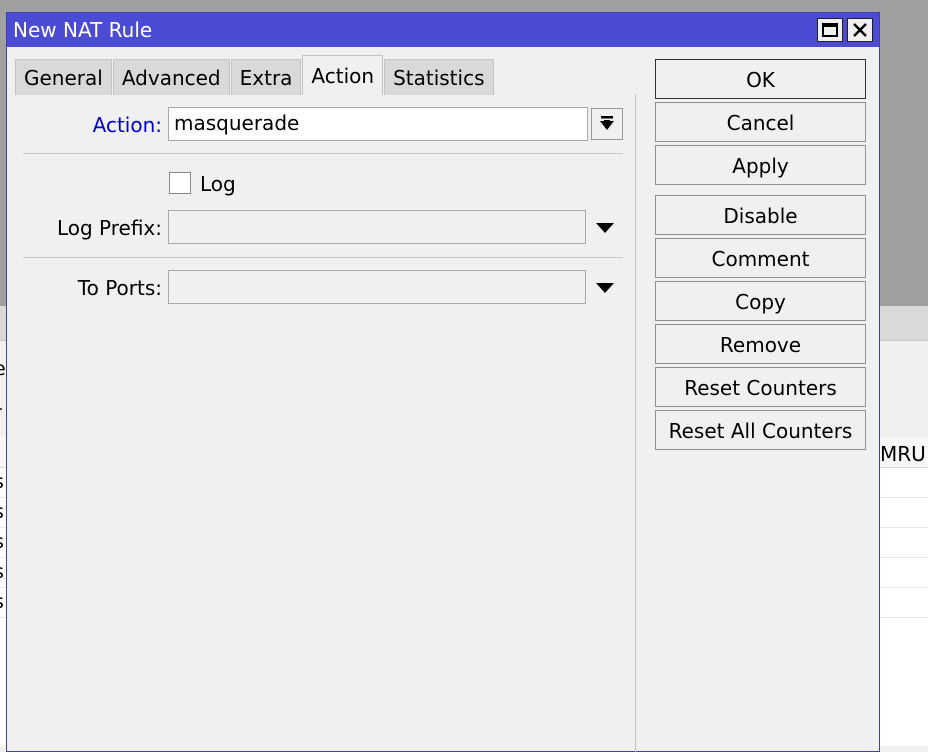 The height and width of the screenshot is (752, 928). What do you see at coordinates (266, 77) in the screenshot?
I see `tab-extra: Extra` at bounding box center [266, 77].